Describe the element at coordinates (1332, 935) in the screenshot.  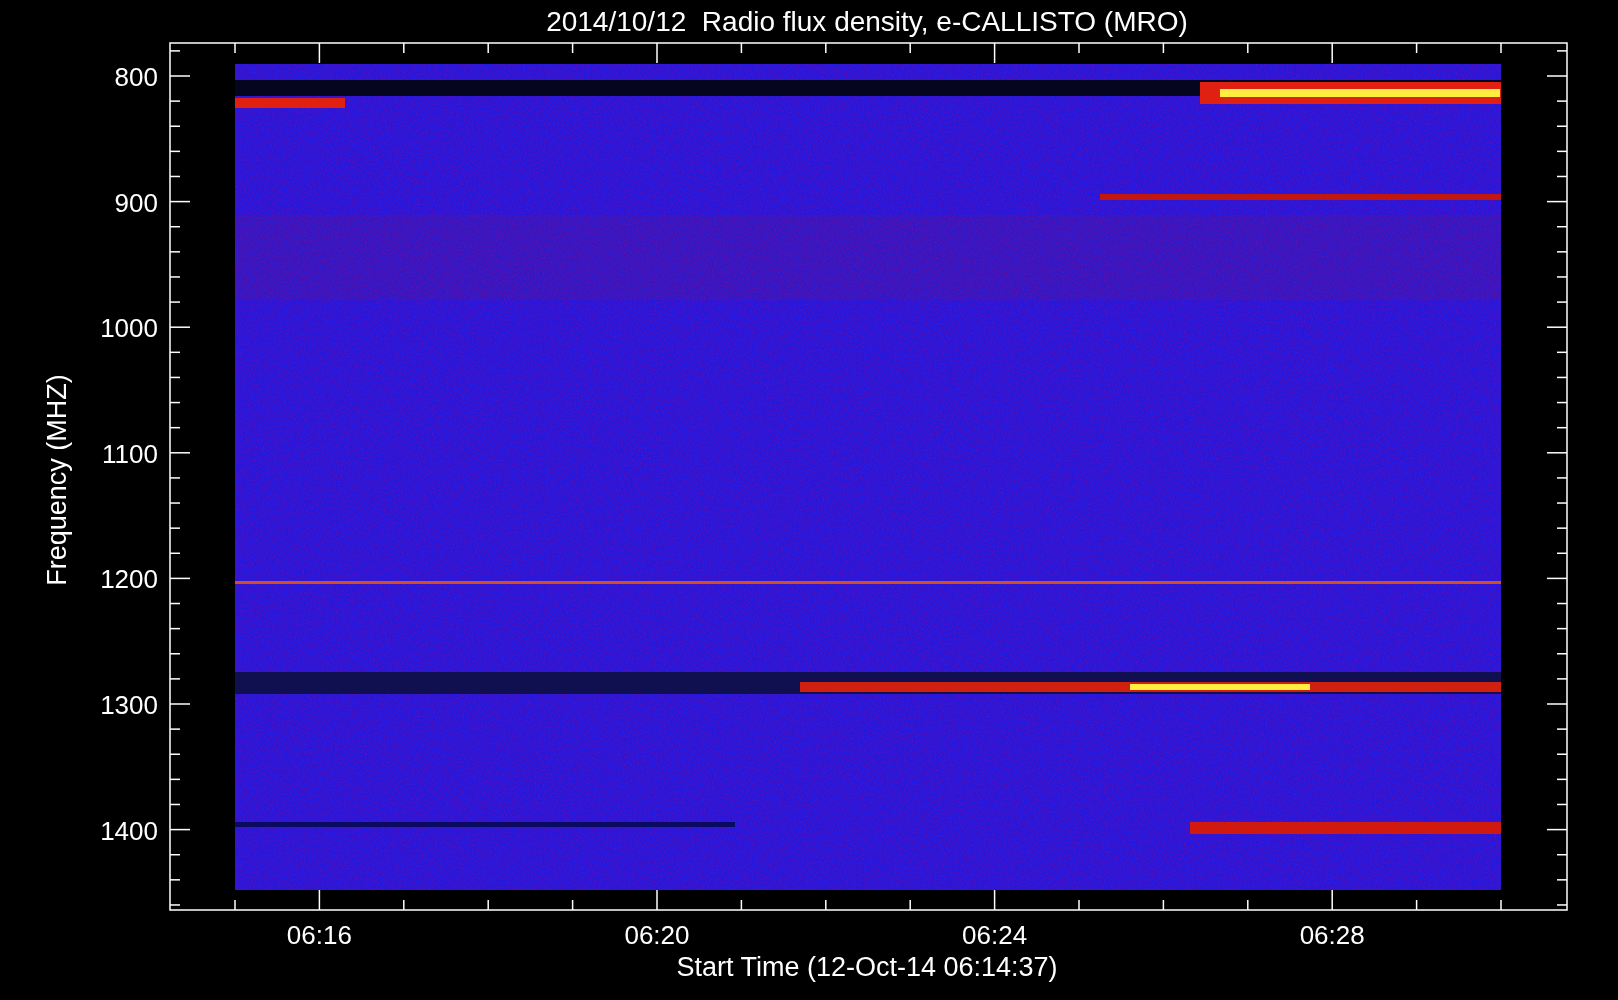
I see `tick-label: 06:28` at that location.